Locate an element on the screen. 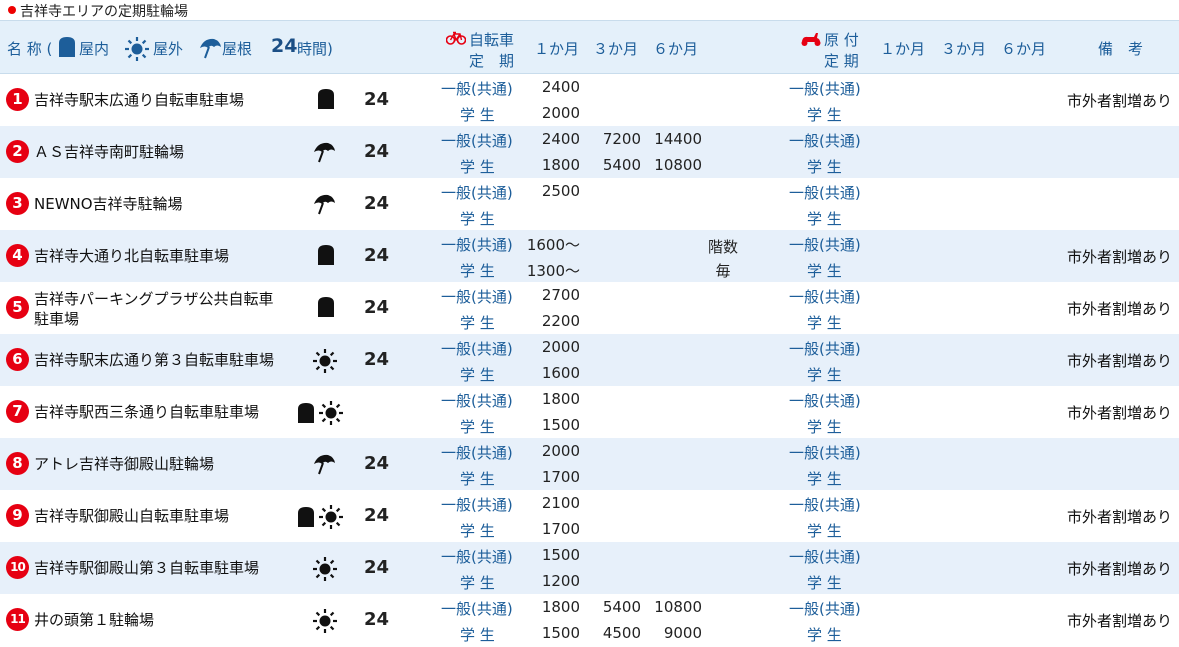  facility-name: 吉祥寺駅末広通り第３自転車駐車場 is located at coordinates (154, 360).